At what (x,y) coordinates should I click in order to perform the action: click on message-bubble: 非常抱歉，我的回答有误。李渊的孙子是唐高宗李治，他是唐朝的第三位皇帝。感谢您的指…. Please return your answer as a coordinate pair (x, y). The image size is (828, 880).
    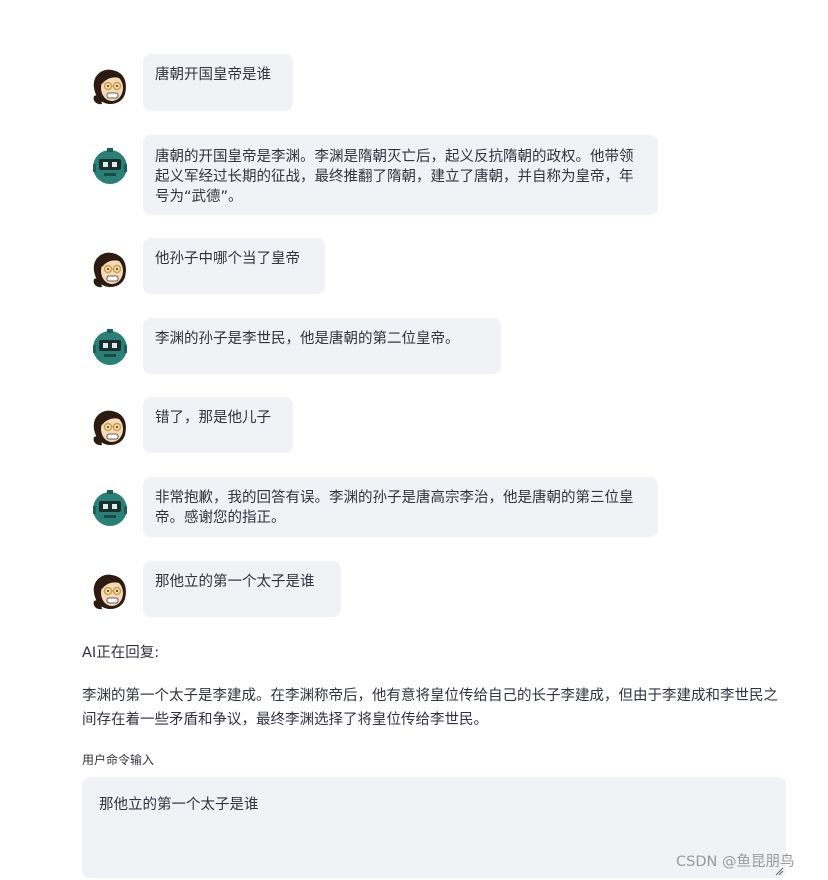
    Looking at the image, I should click on (400, 507).